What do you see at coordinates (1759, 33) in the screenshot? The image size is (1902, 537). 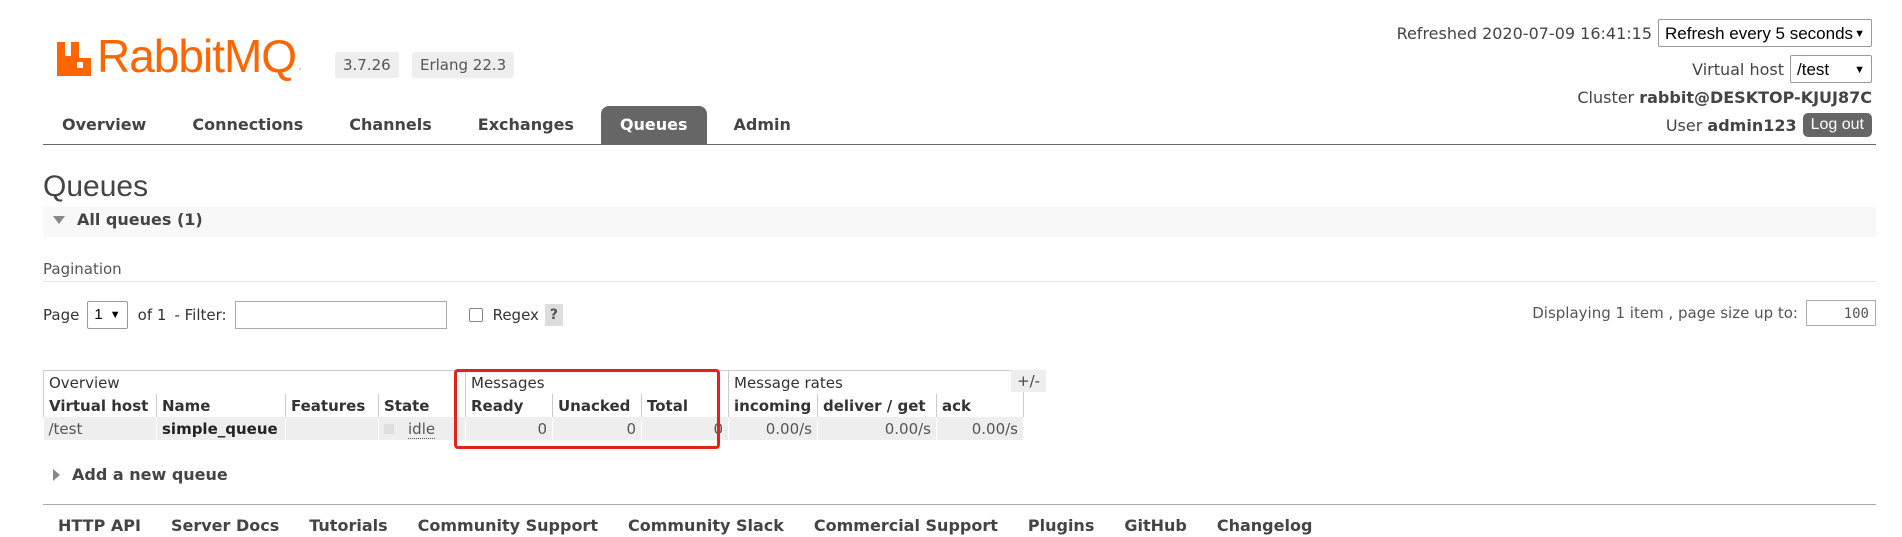 I see `refresh-select-value: Refresh every 5 seconds` at bounding box center [1759, 33].